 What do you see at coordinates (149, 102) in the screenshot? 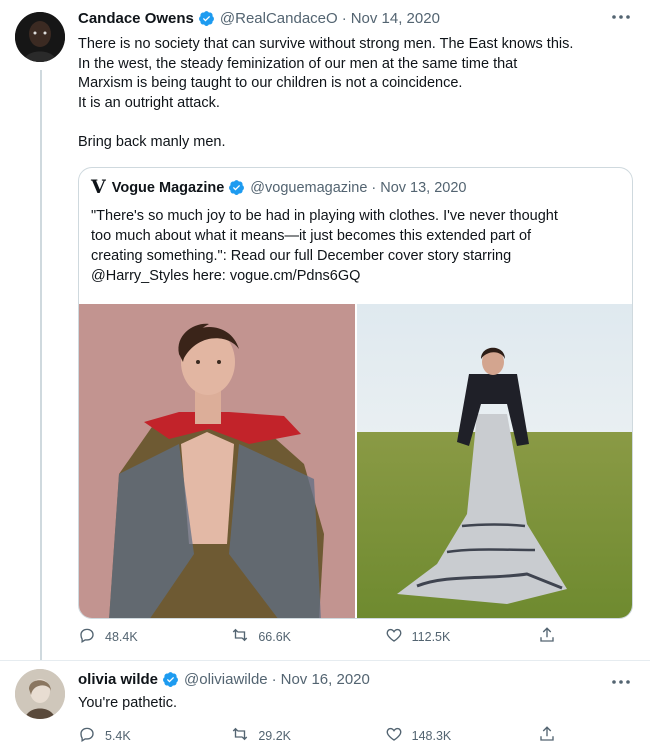
I see `tweet-text-line: It is an outright attack.` at bounding box center [149, 102].